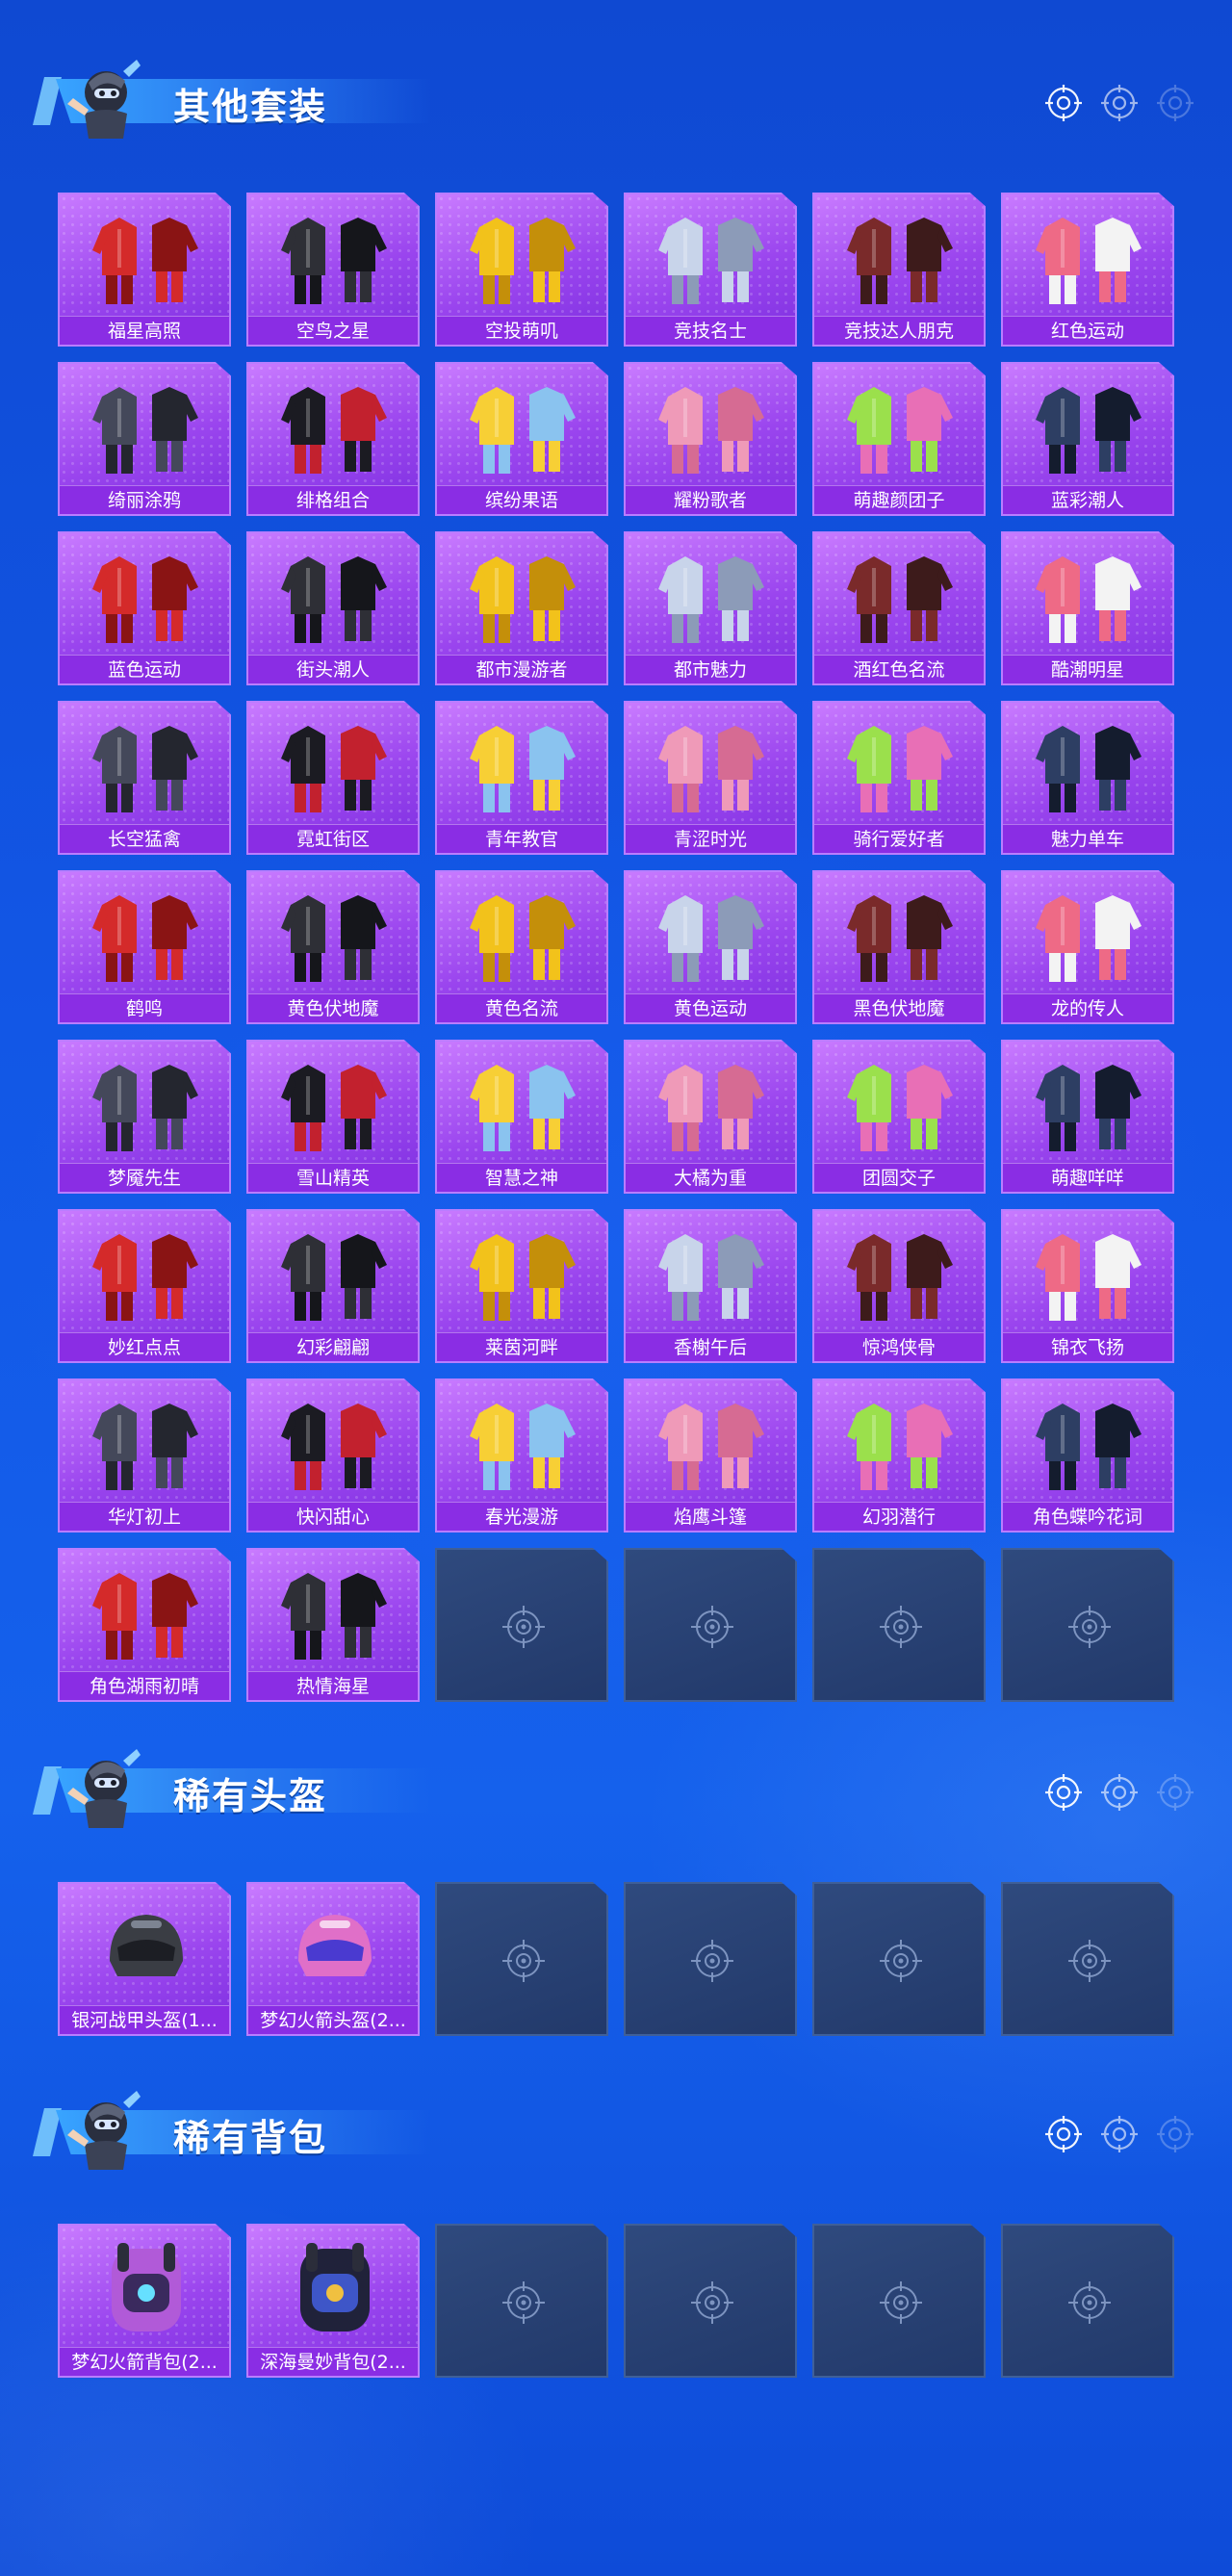 This screenshot has width=1232, height=2576. I want to click on section-header: 其他套装, so click(616, 97).